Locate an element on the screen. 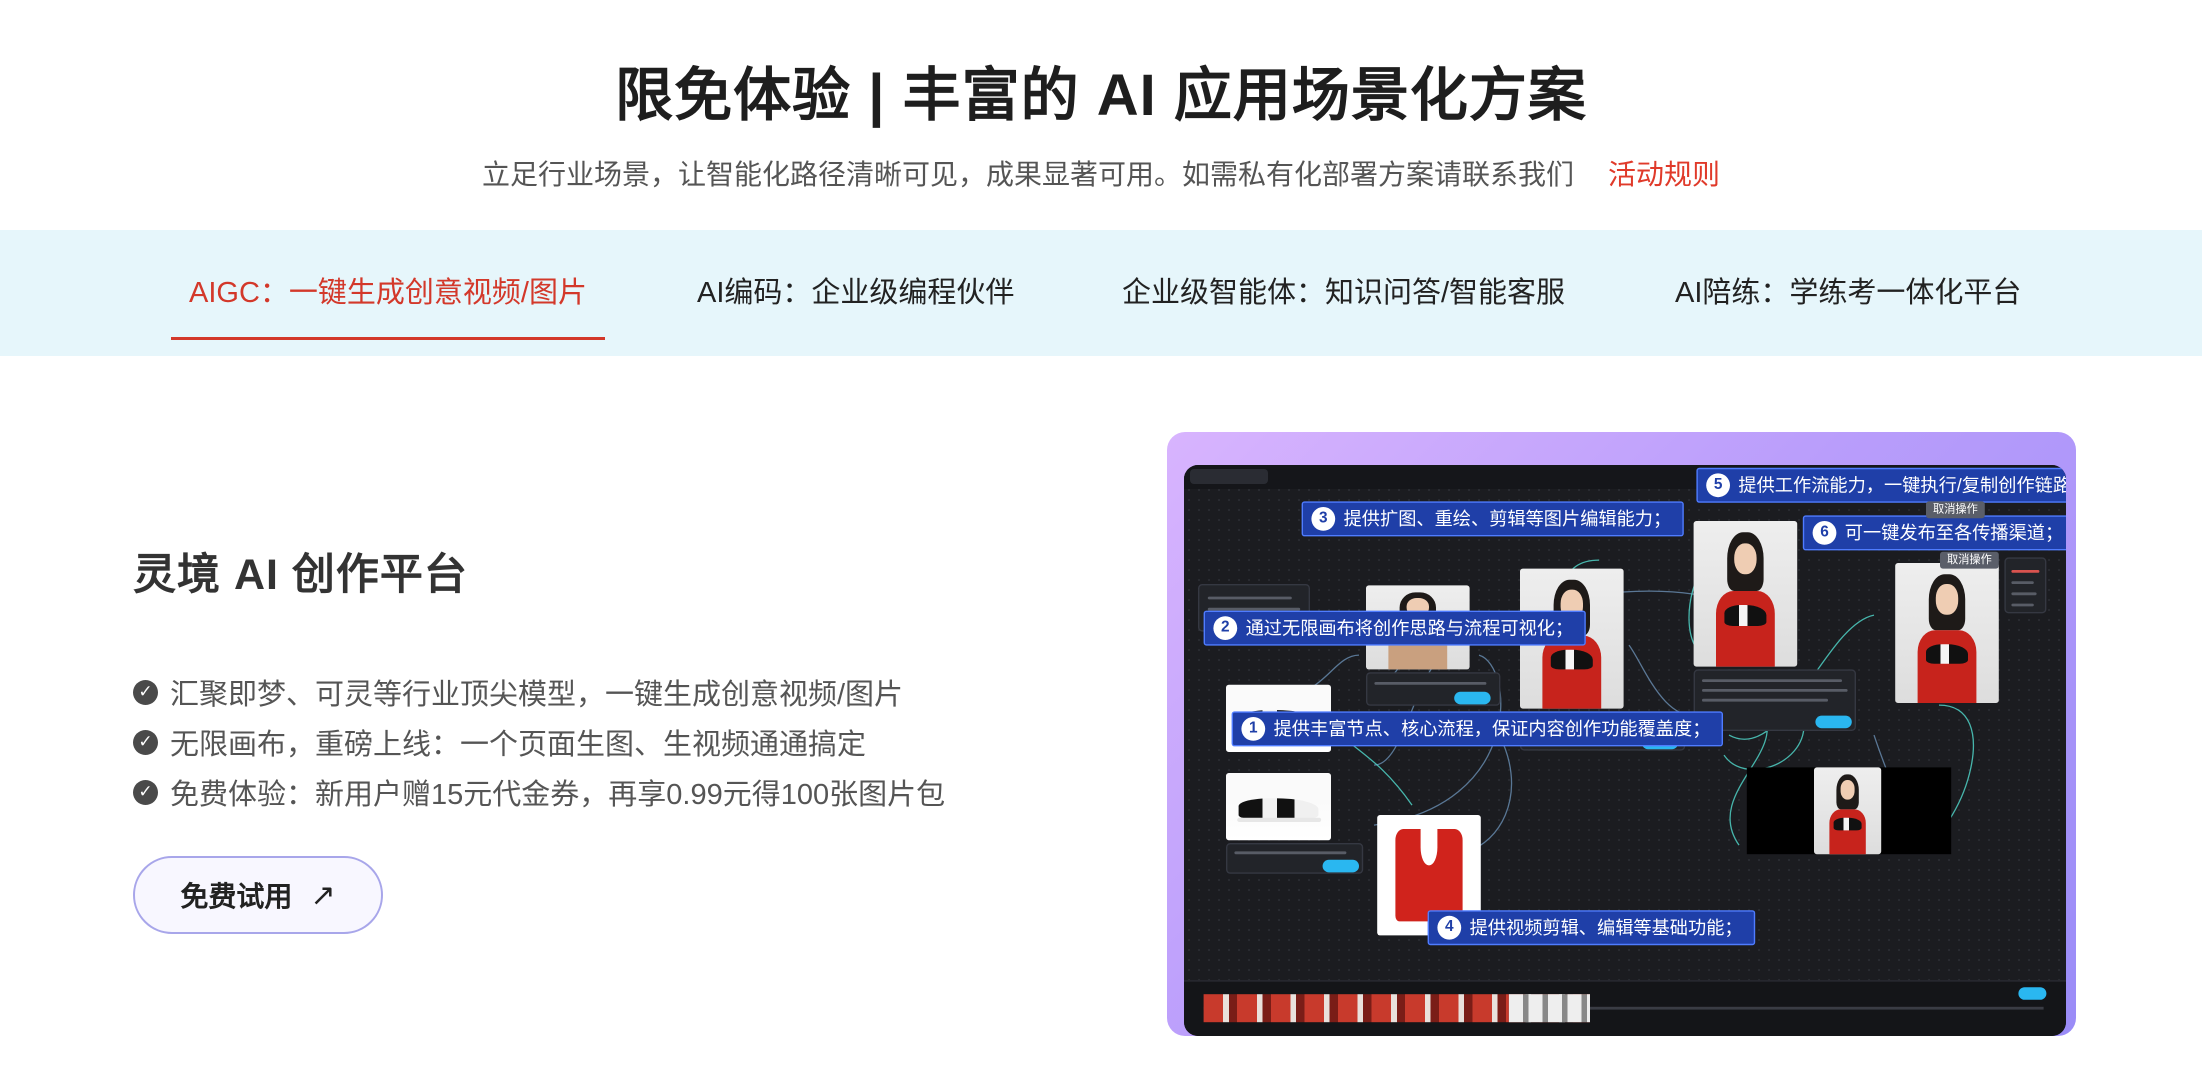 The image size is (2202, 1092). feature-callout: 4 提供视频剪辑、编辑等基础功能； is located at coordinates (1591, 928).